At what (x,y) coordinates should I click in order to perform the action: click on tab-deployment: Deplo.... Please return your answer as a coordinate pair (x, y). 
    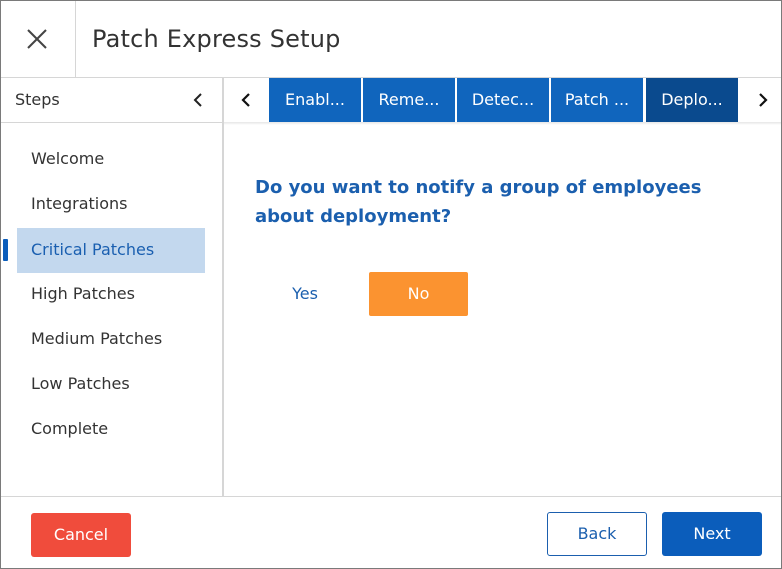
    Looking at the image, I should click on (692, 100).